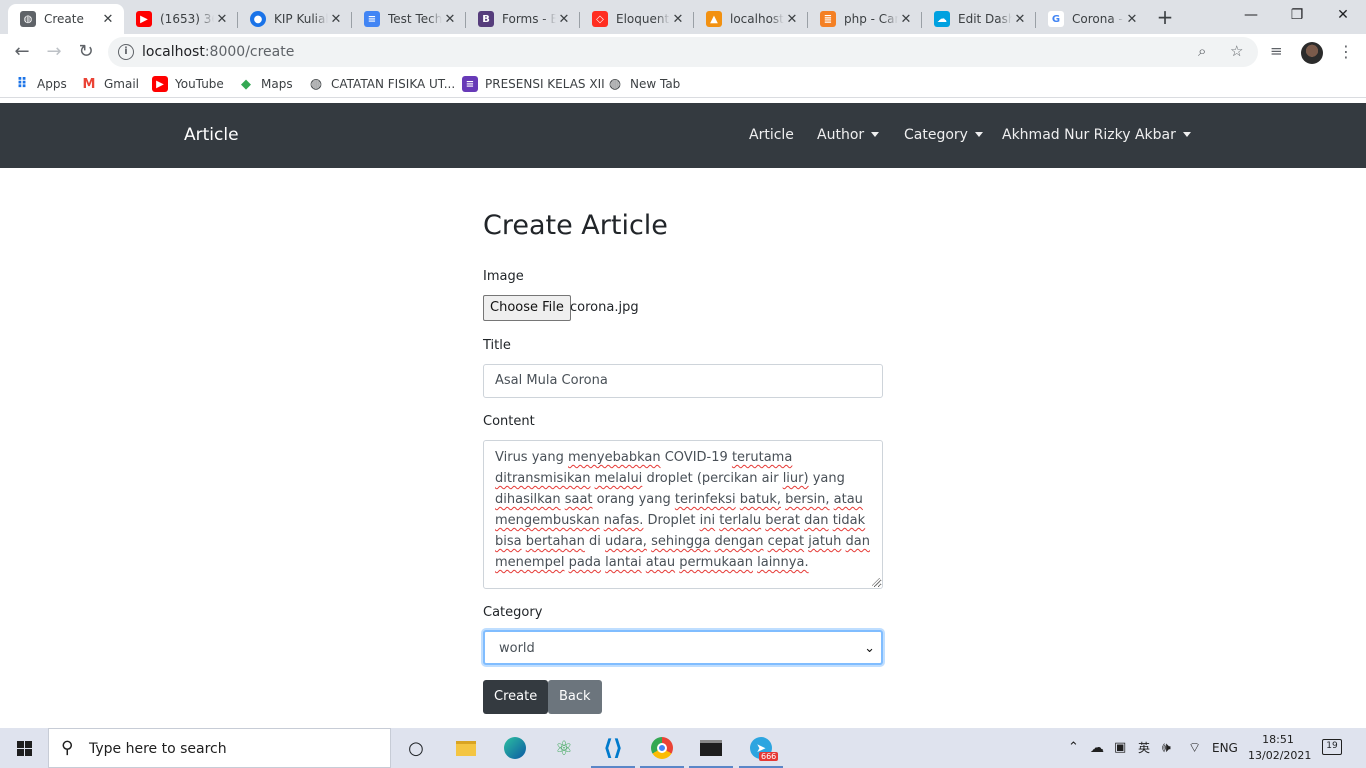 The height and width of the screenshot is (768, 1366). Describe the element at coordinates (1332, 747) in the screenshot. I see `notification-center-icon: 19` at that location.